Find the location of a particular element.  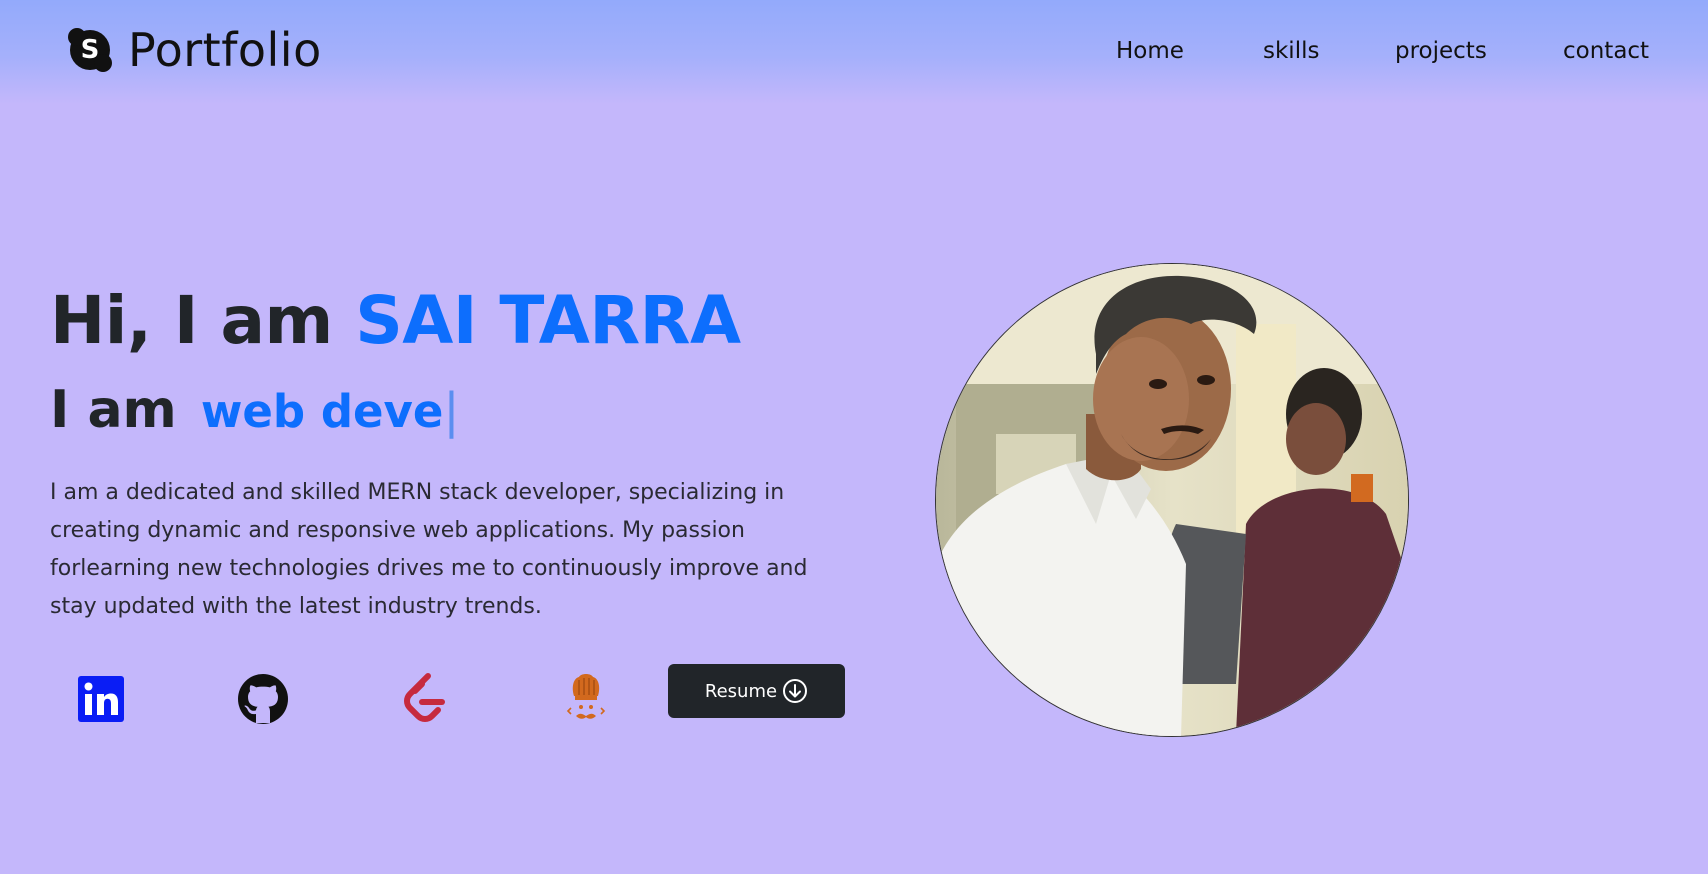

typed-role-text: web deve is located at coordinates (322, 411).